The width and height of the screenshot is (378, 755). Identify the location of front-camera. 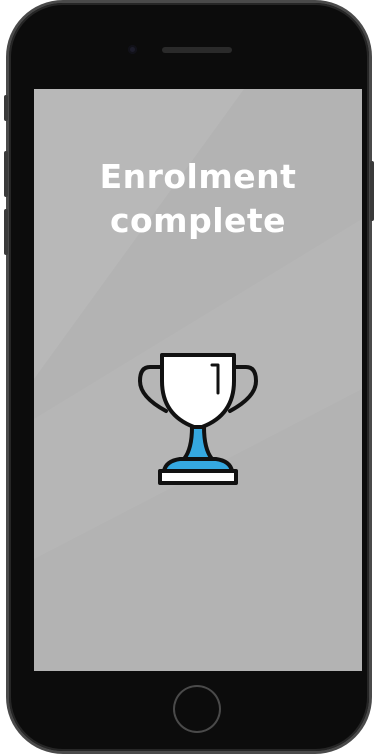
(132, 49).